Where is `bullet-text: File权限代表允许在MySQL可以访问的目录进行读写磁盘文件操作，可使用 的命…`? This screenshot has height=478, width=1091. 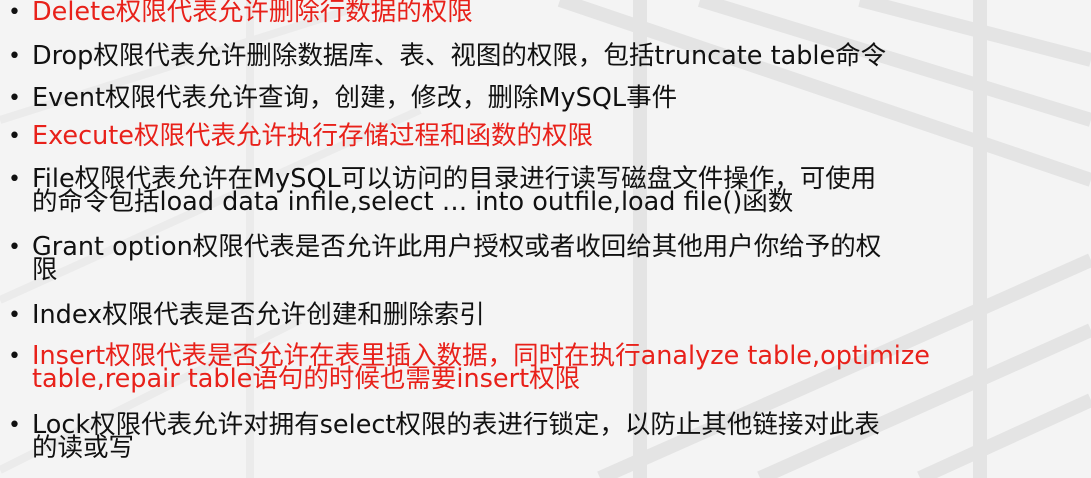 bullet-text: File权限代表允许在MySQL可以访问的目录进行读写磁盘文件操作，可使用 的命… is located at coordinates (454, 190).